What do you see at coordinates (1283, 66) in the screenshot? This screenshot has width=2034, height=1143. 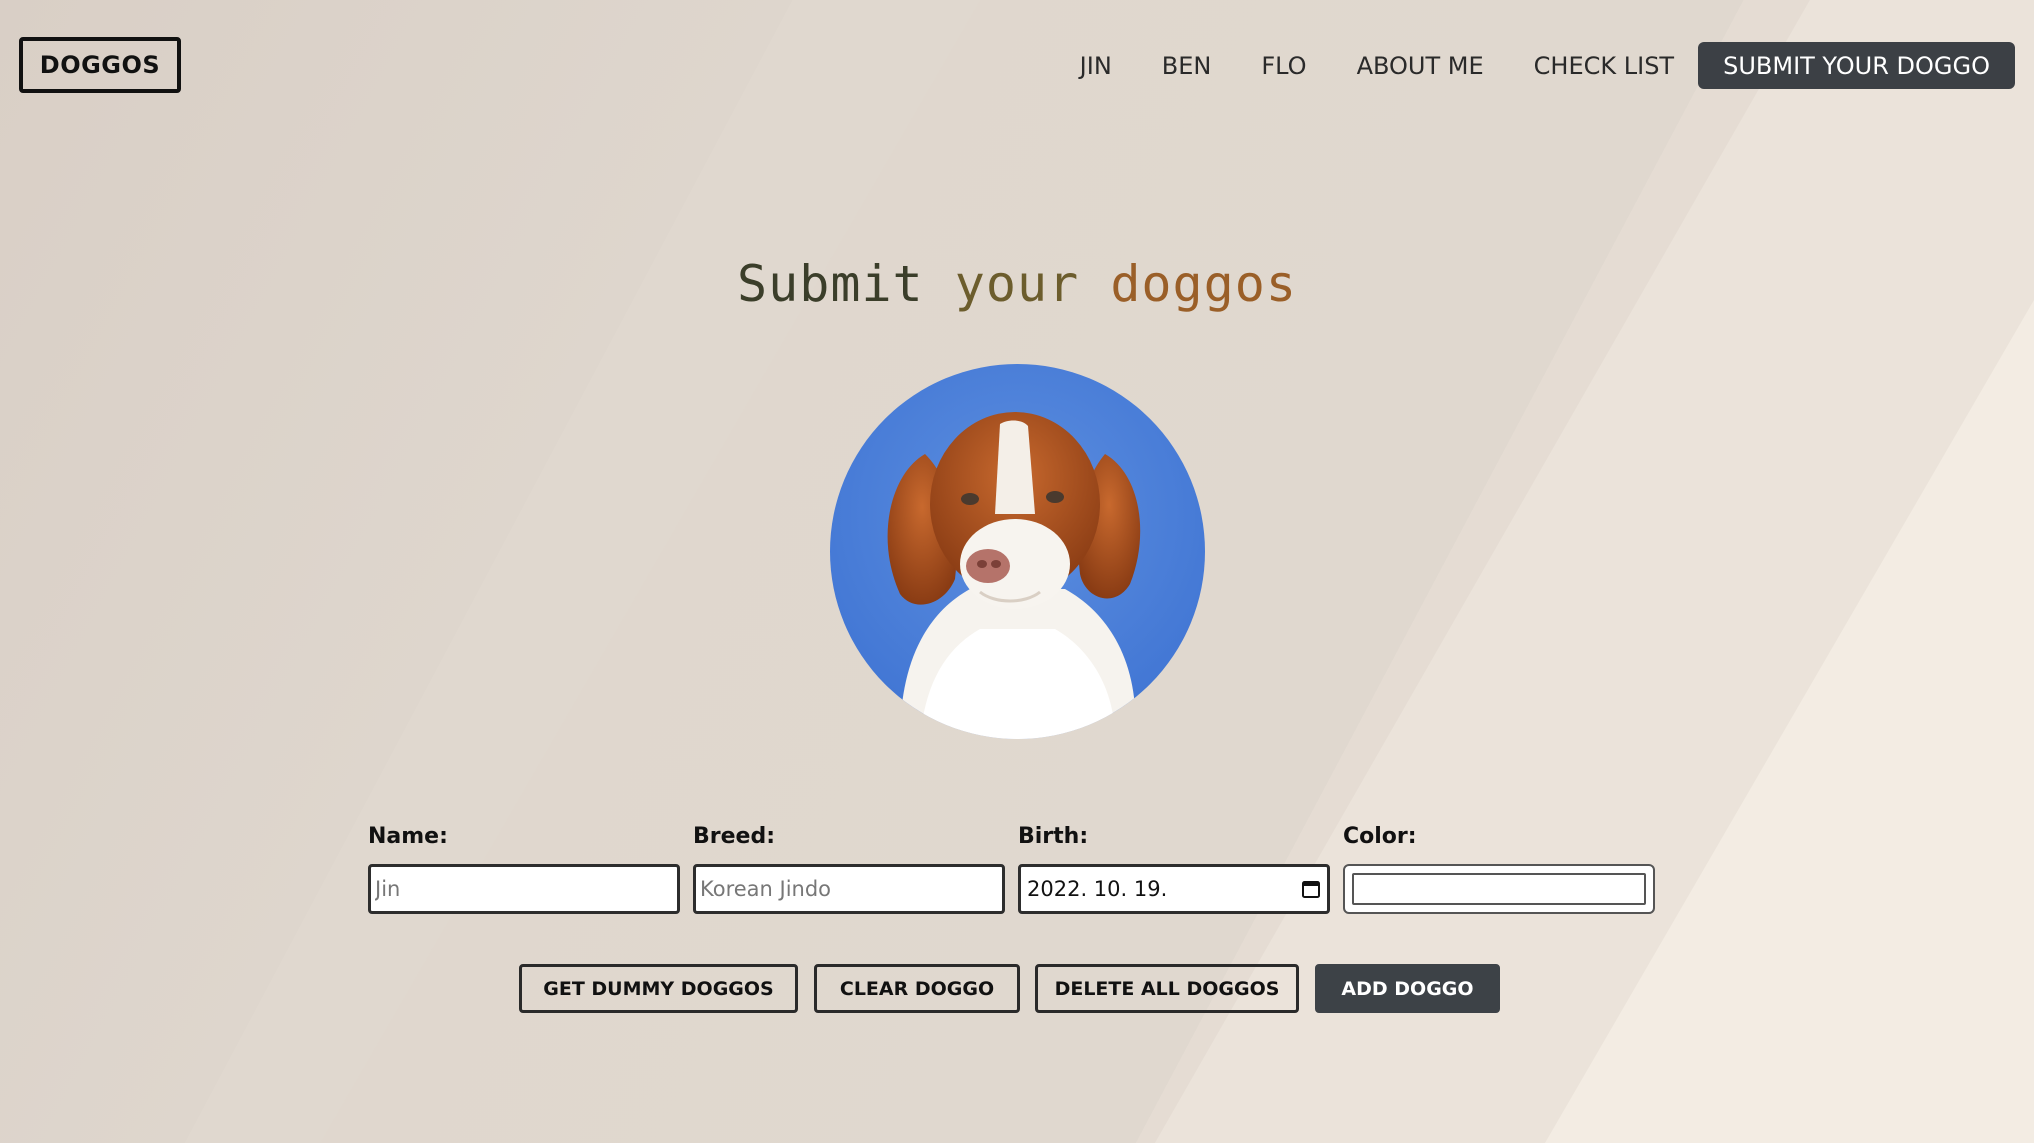 I see `nav-link-flo: FLO` at bounding box center [1283, 66].